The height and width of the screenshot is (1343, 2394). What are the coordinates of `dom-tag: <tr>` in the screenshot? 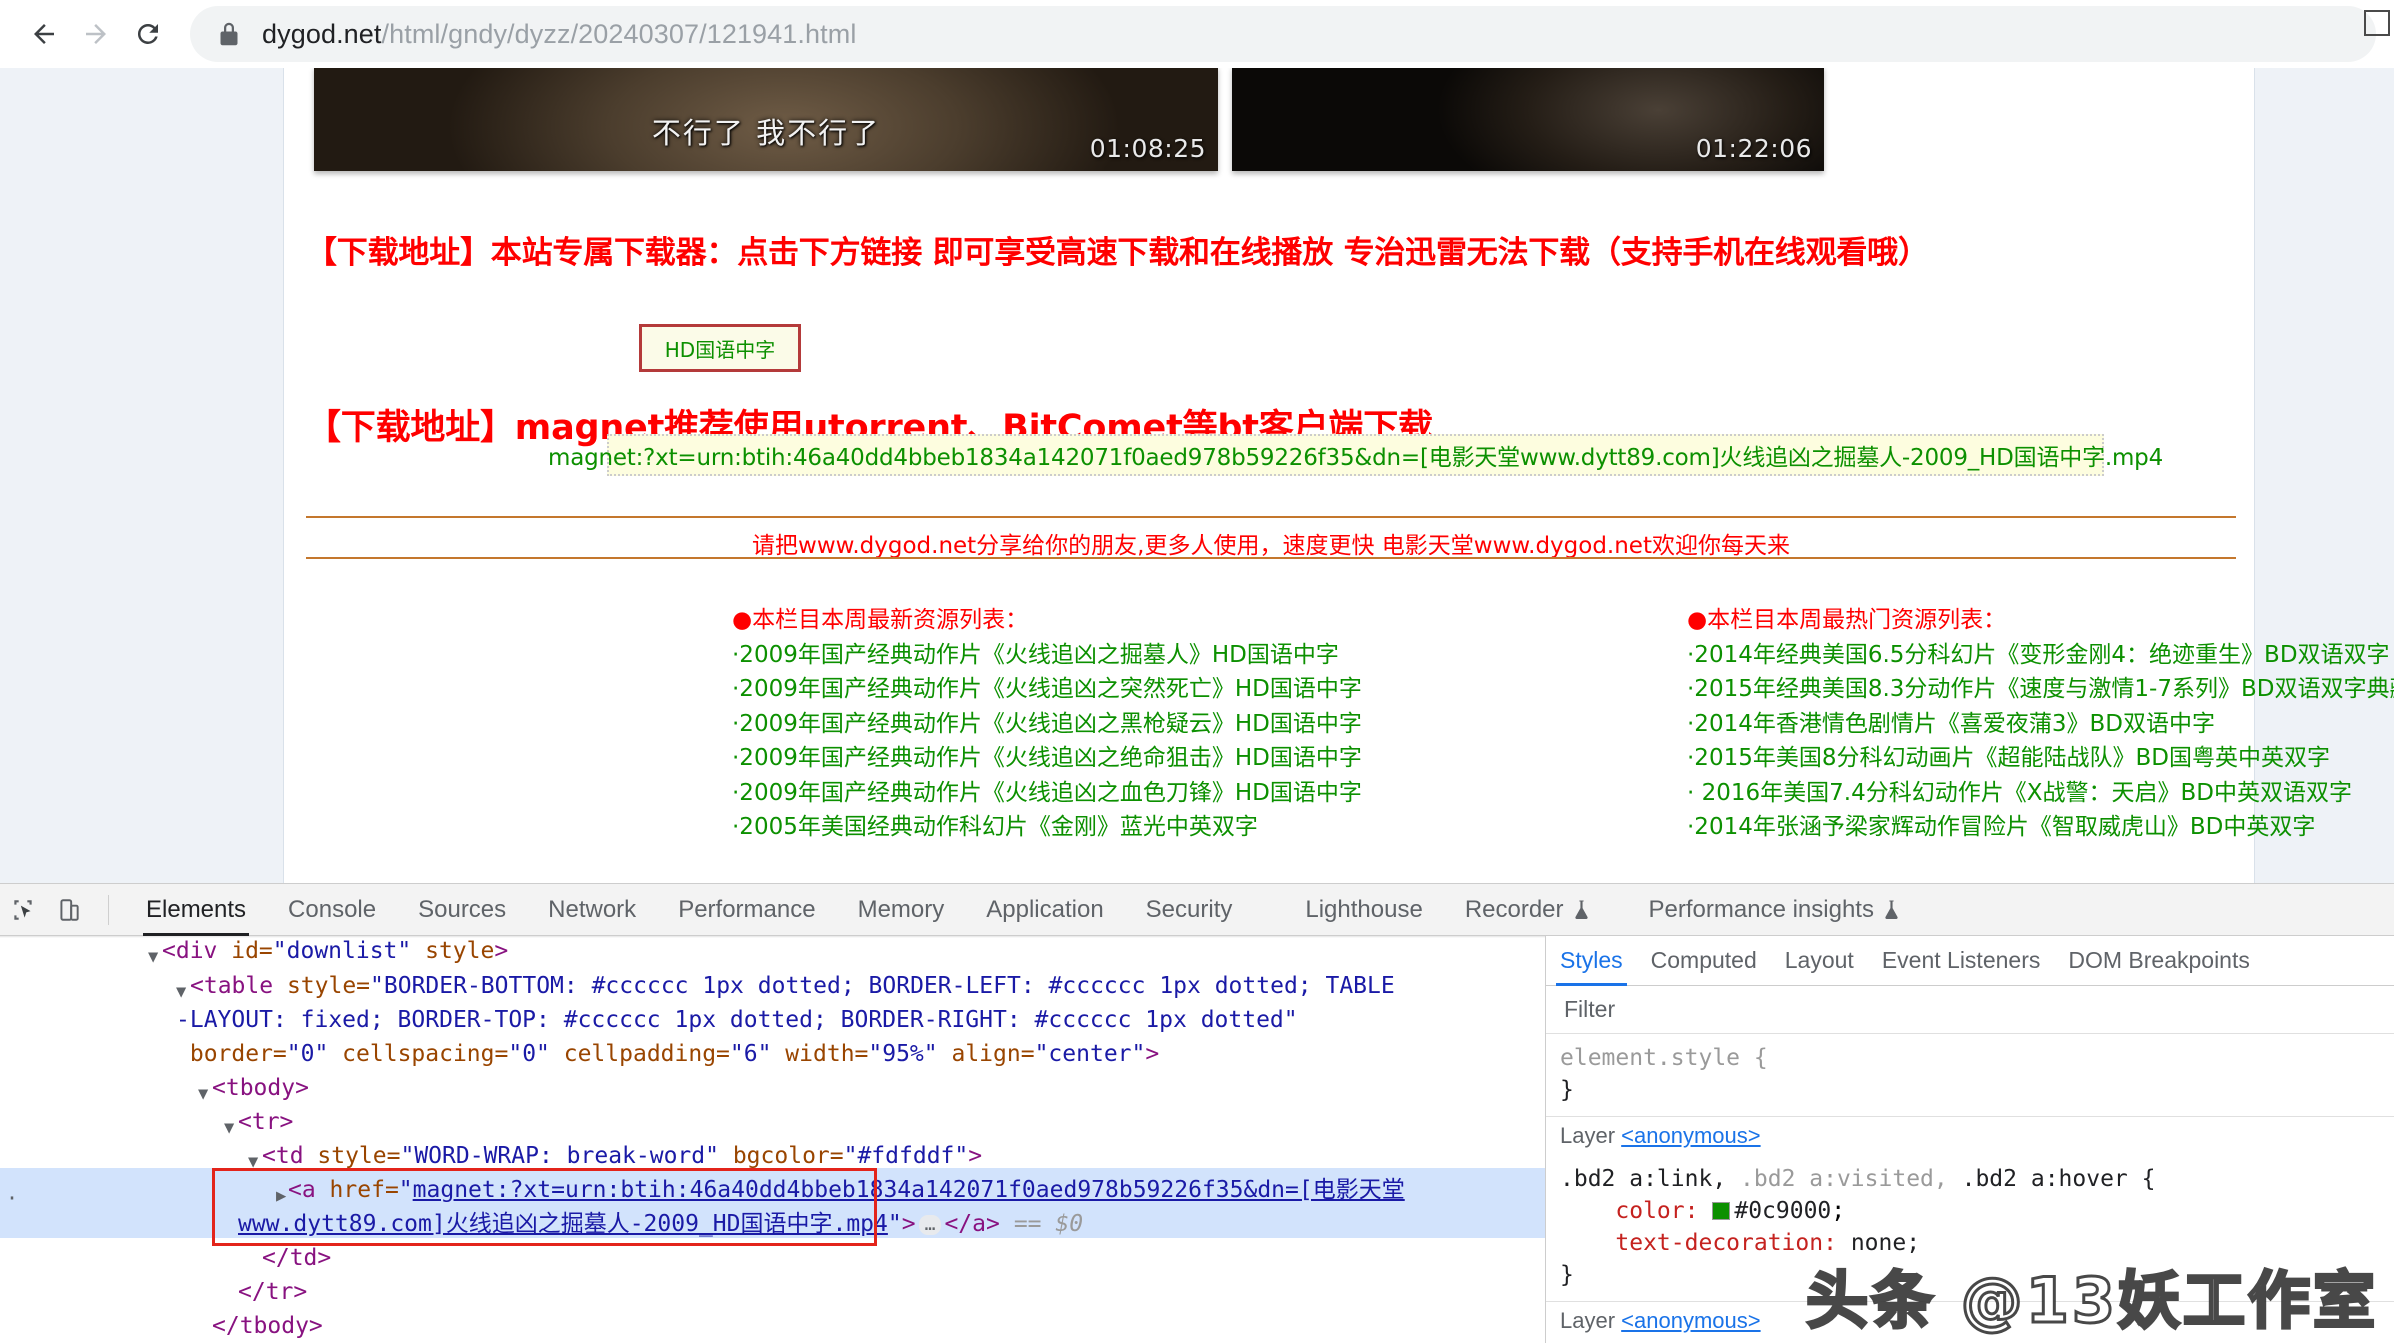 It's located at (266, 1122).